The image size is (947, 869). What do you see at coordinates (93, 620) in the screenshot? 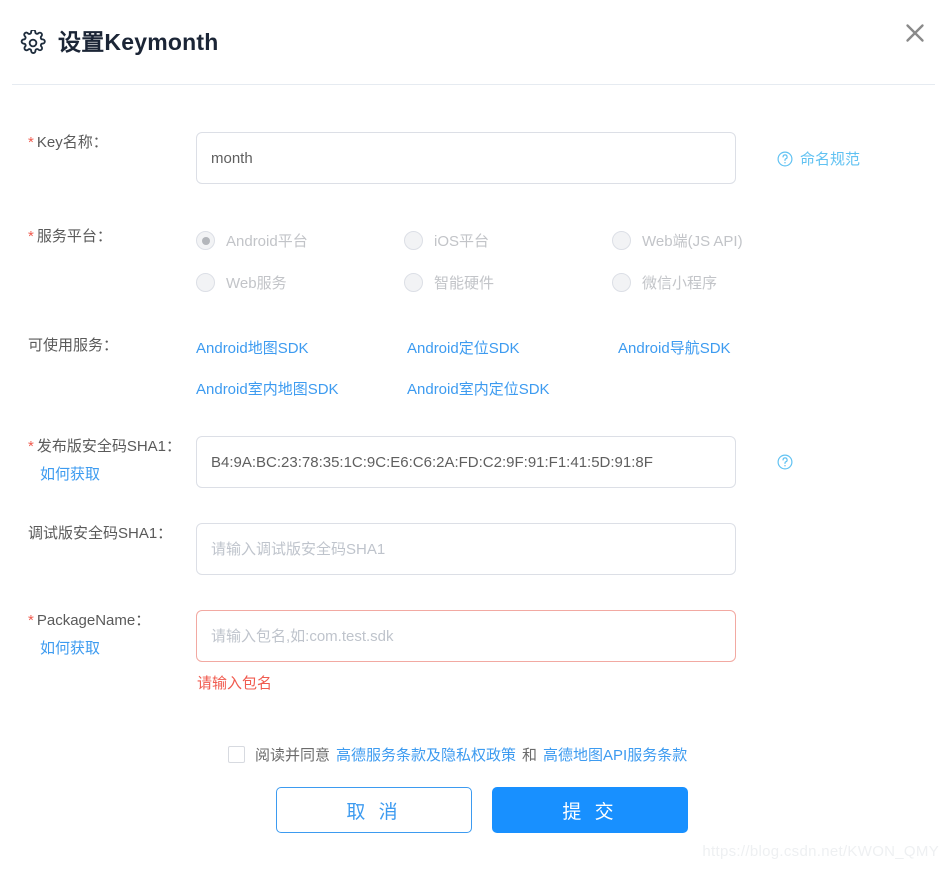
I see `package-name-label-text: PackageName：` at bounding box center [93, 620].